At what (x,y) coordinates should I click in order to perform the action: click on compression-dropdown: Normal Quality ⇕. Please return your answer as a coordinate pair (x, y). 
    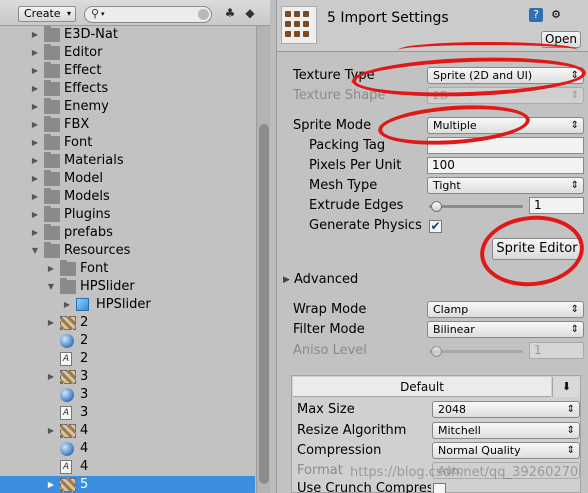
    Looking at the image, I should click on (506, 450).